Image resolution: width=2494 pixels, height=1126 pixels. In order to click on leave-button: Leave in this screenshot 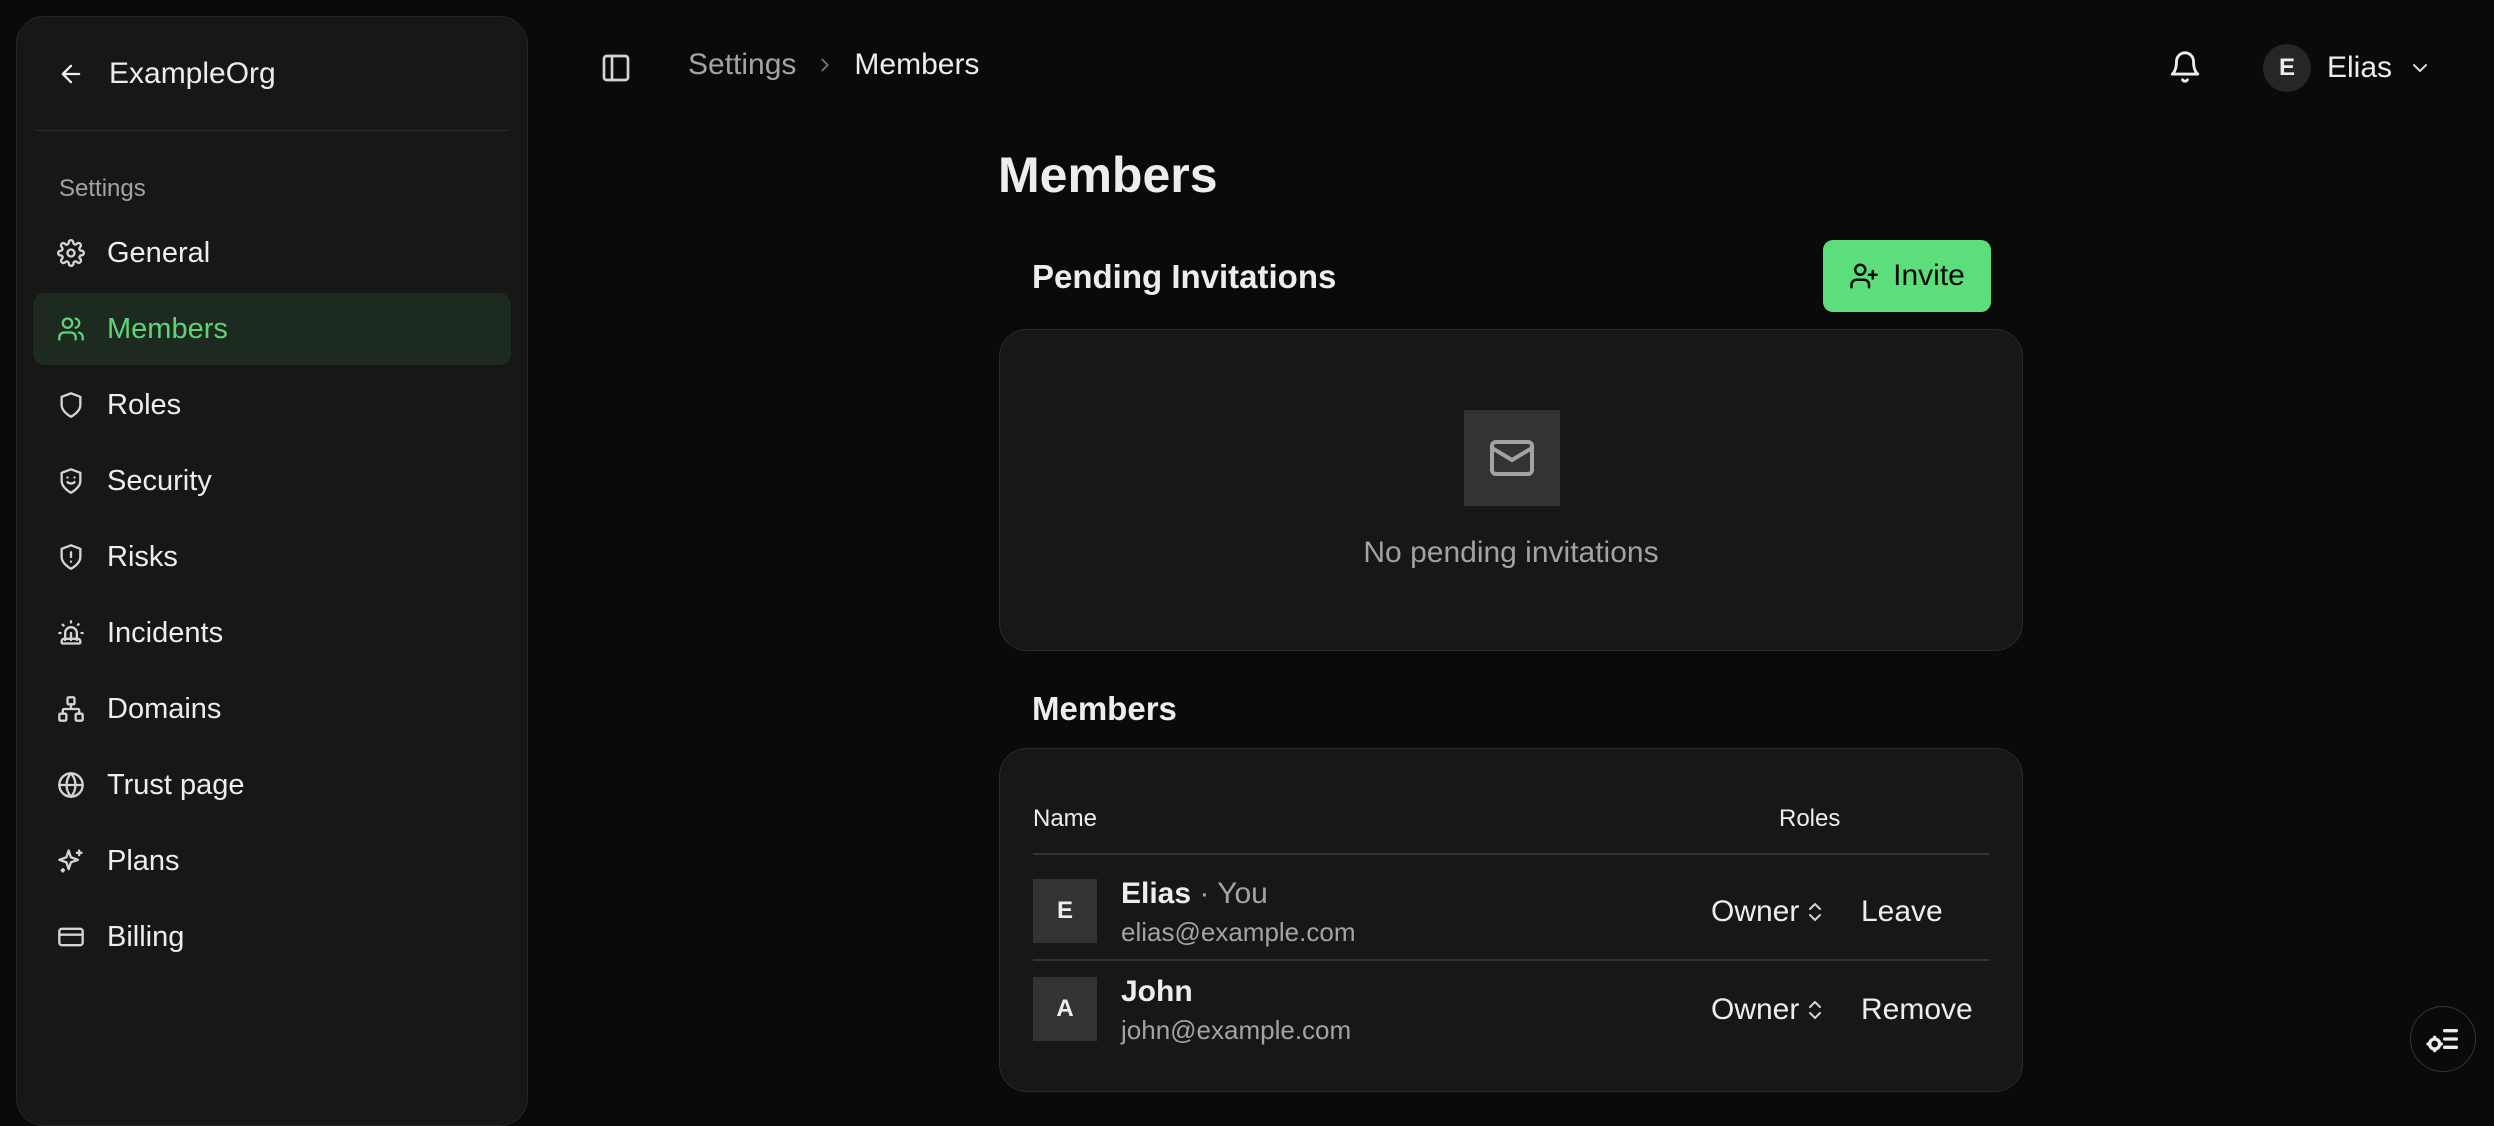, I will do `click(1902, 912)`.